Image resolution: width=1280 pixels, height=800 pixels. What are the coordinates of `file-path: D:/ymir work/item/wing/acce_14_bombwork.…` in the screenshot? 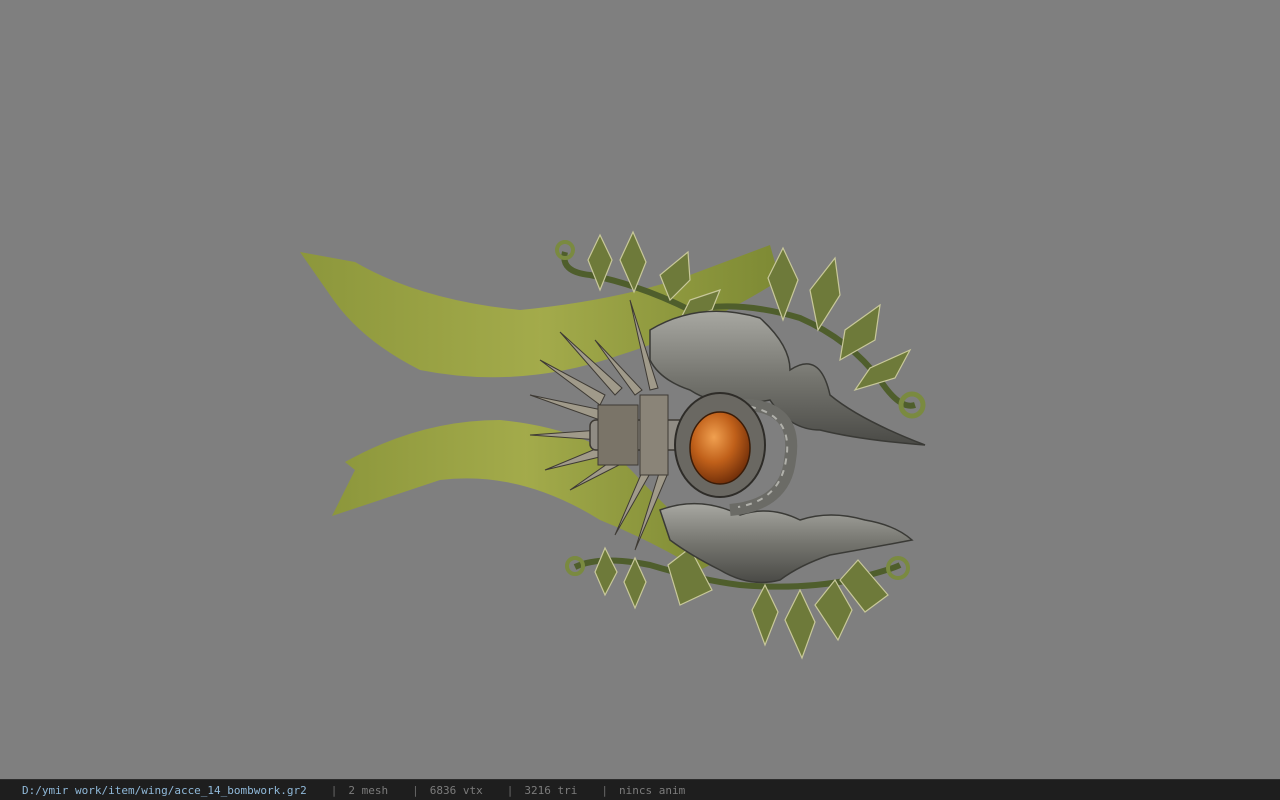 It's located at (164, 790).